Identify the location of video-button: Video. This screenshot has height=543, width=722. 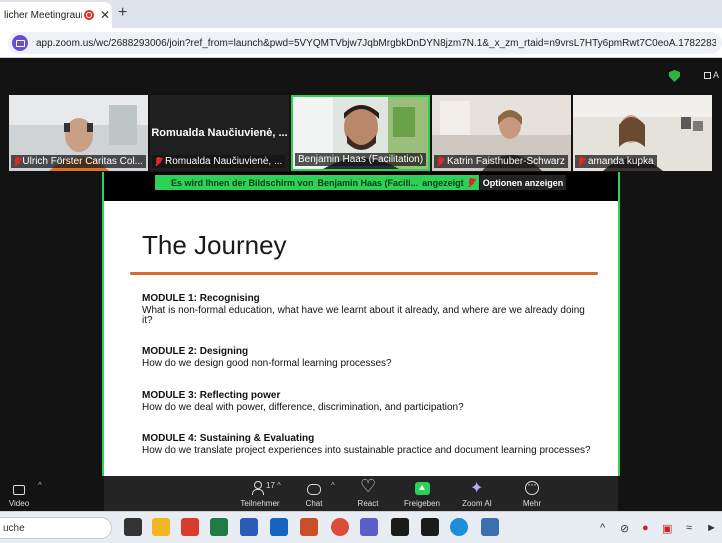
(19, 493).